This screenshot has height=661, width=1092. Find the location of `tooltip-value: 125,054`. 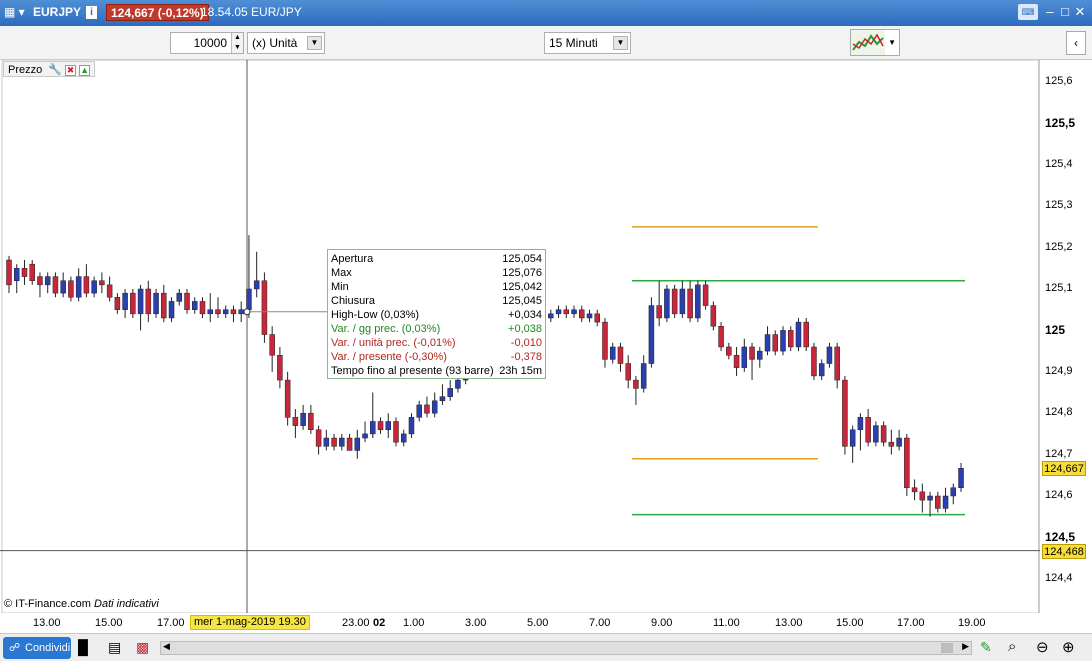

tooltip-value: 125,054 is located at coordinates (522, 259).